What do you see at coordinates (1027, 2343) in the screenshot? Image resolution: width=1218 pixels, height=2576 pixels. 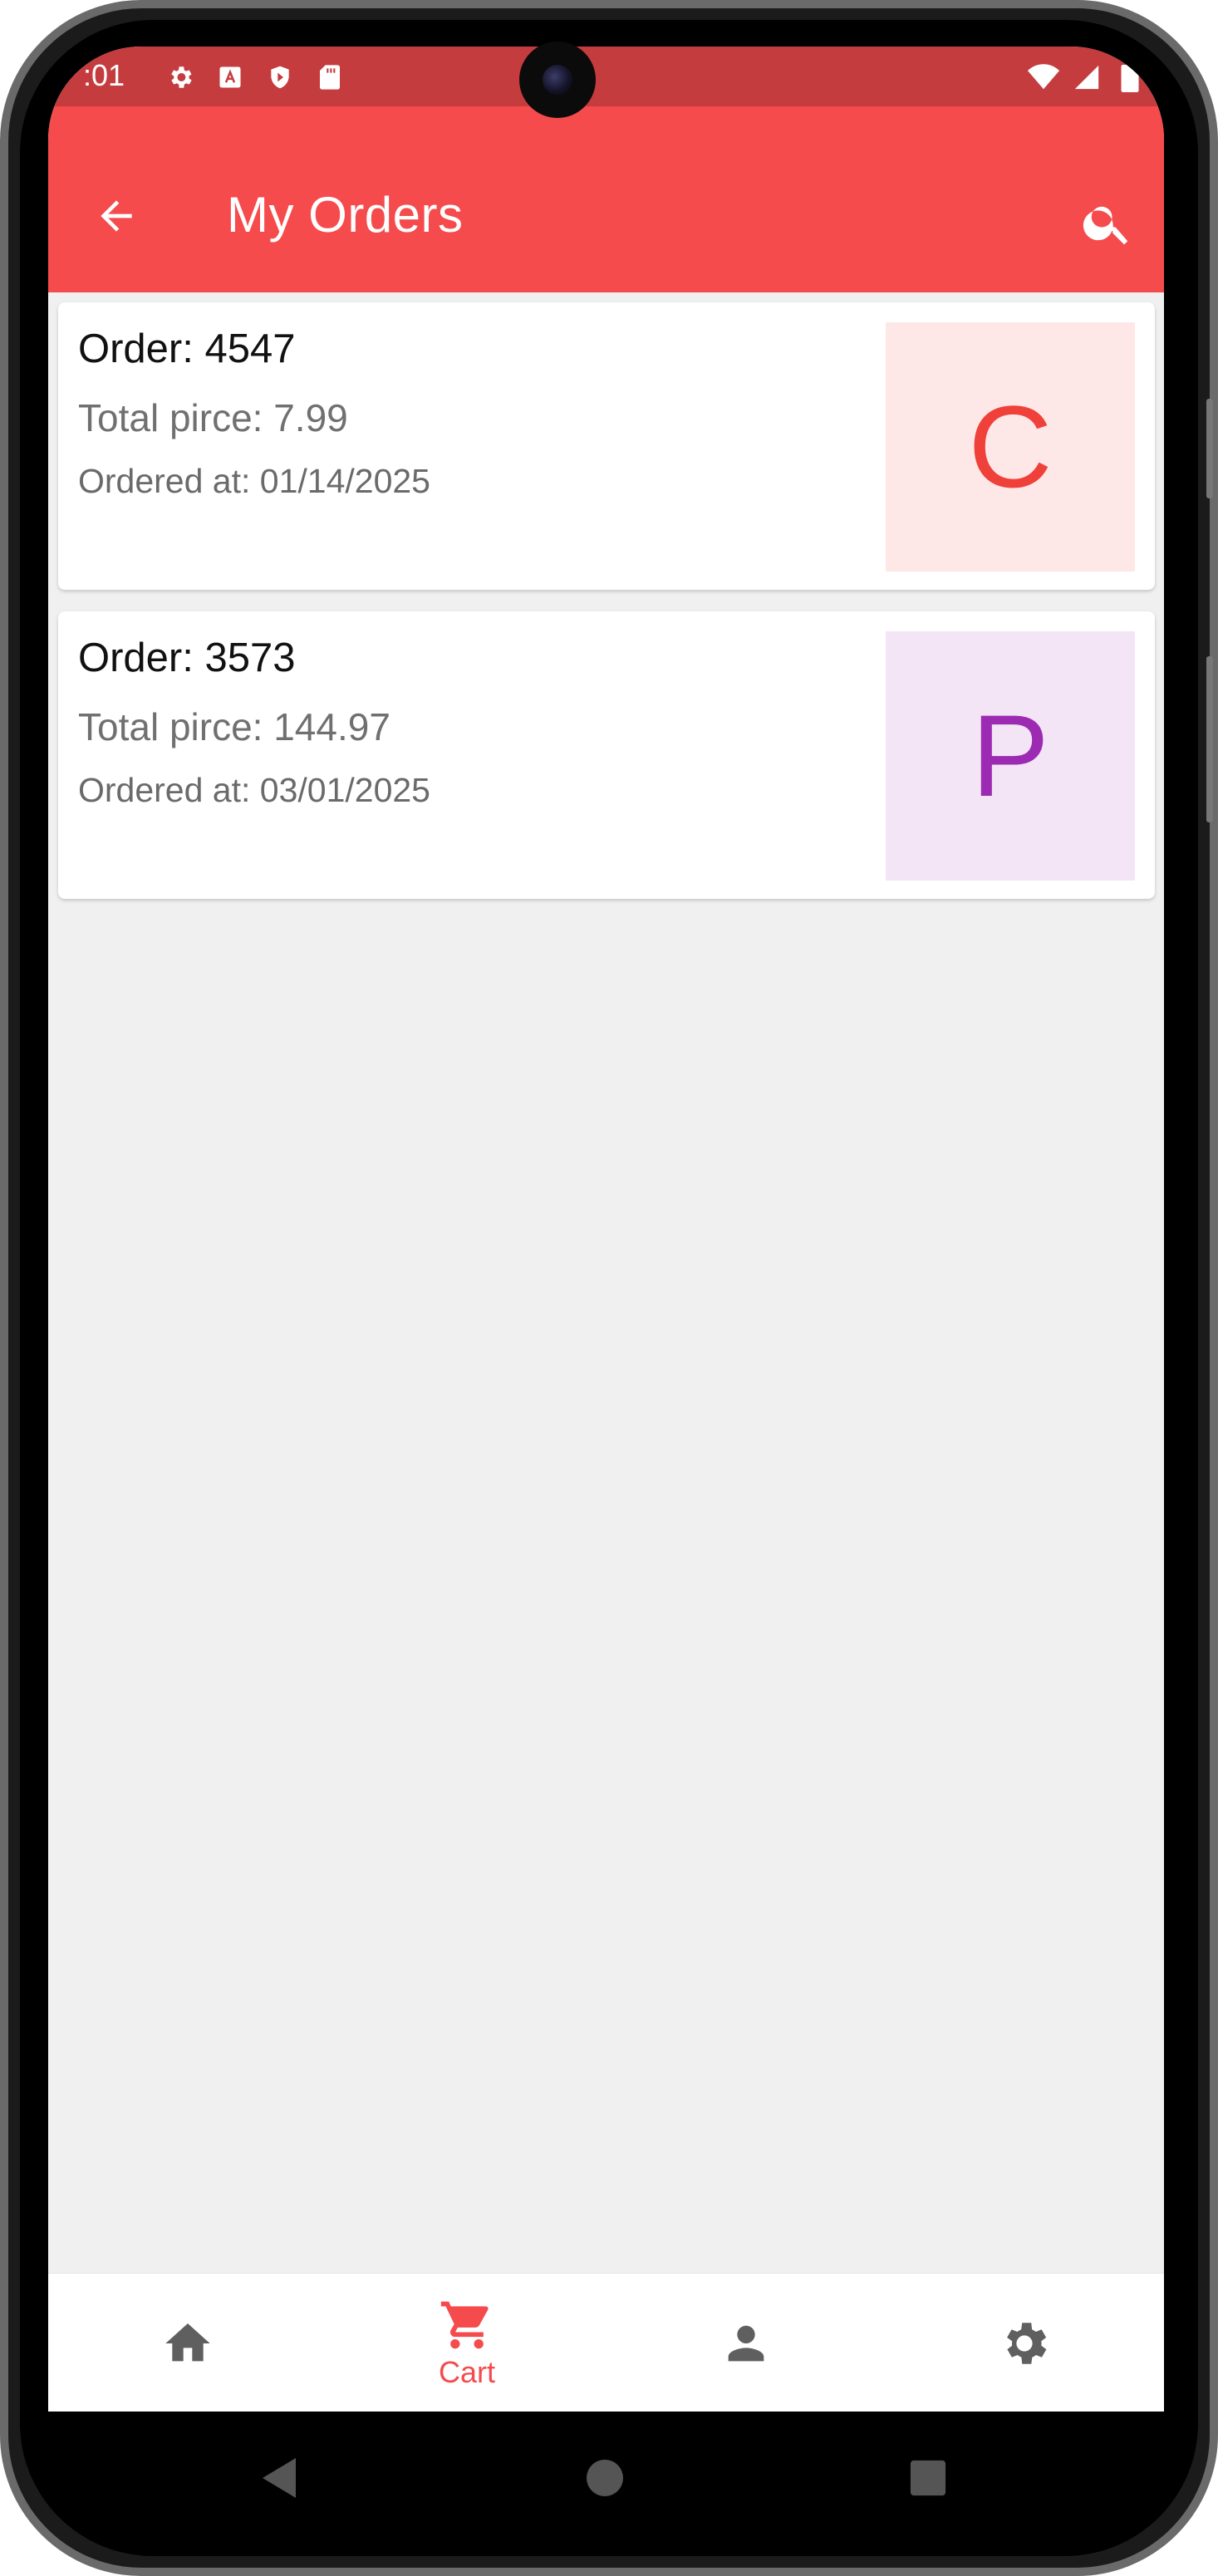 I see `settings-icon` at bounding box center [1027, 2343].